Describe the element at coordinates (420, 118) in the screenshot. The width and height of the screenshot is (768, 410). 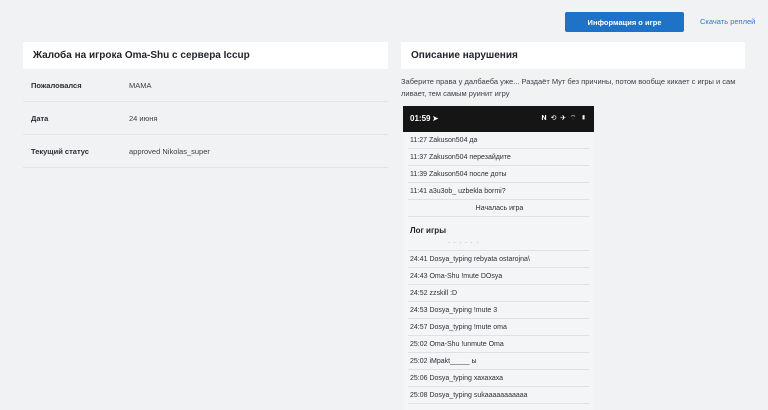
I see `phone-time: 01:59` at that location.